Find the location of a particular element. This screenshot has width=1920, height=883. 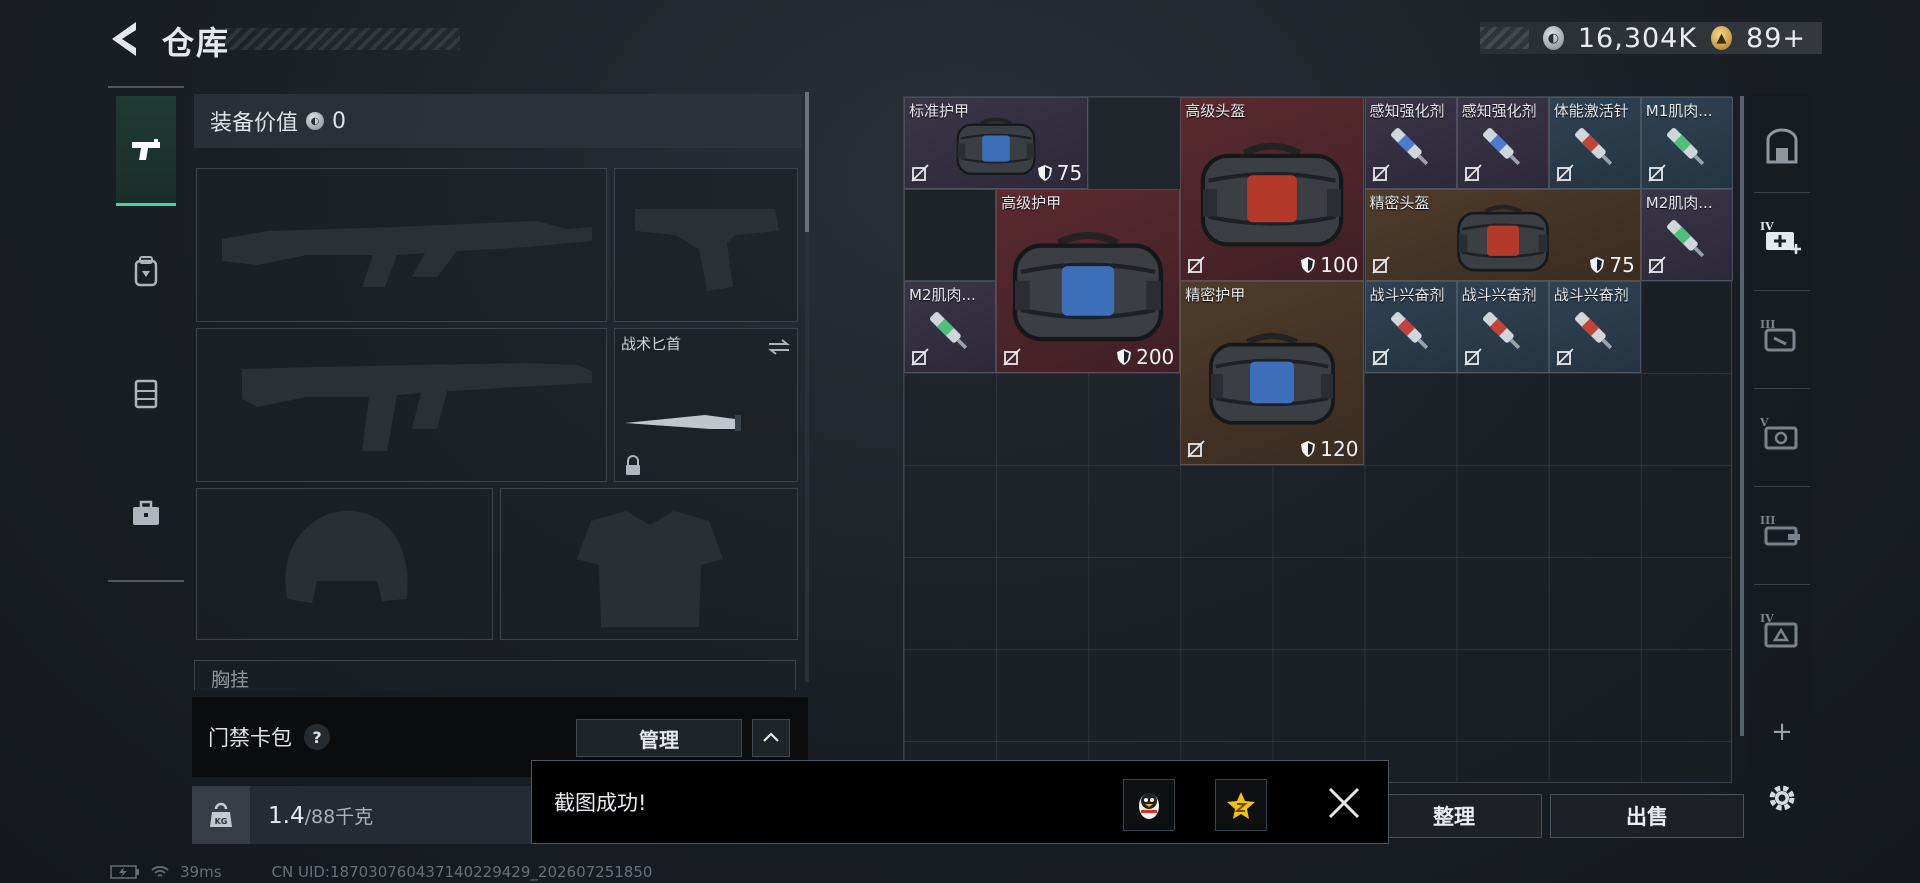

equipment-scrollbar-thumb is located at coordinates (807, 162).